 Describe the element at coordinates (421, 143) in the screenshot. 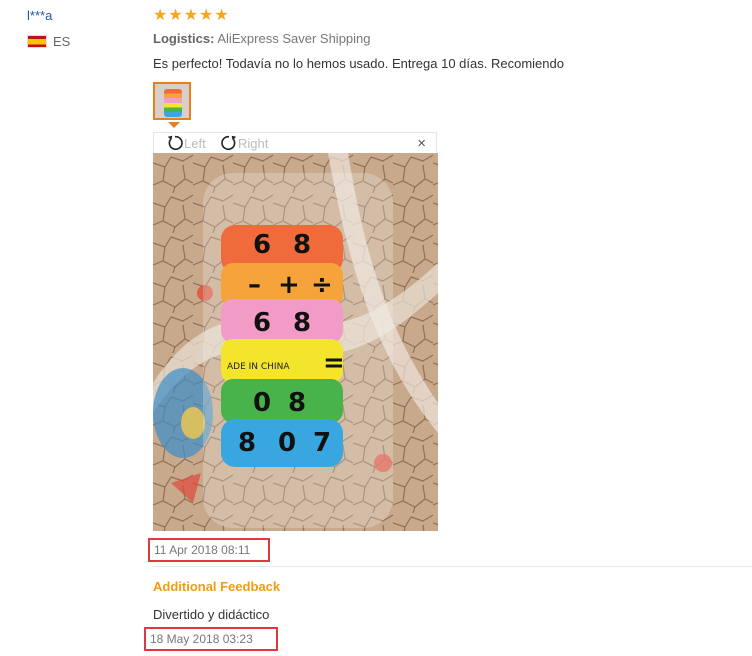

I see `close-viewer-button: ×` at that location.